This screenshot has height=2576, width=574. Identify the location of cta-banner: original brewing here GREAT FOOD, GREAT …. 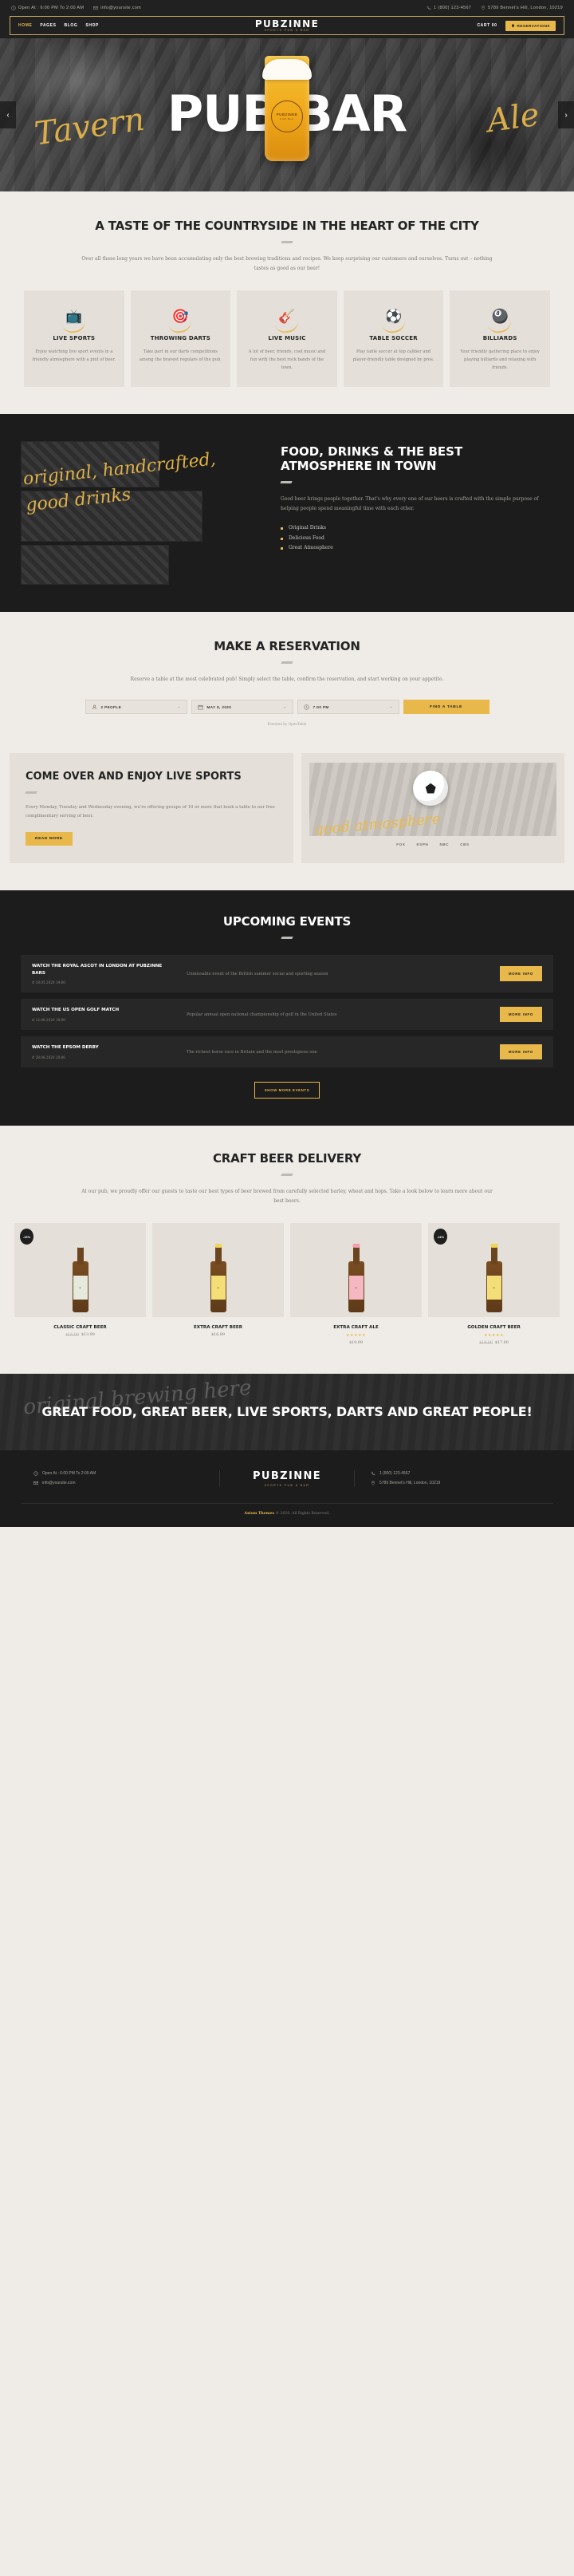
(287, 1412).